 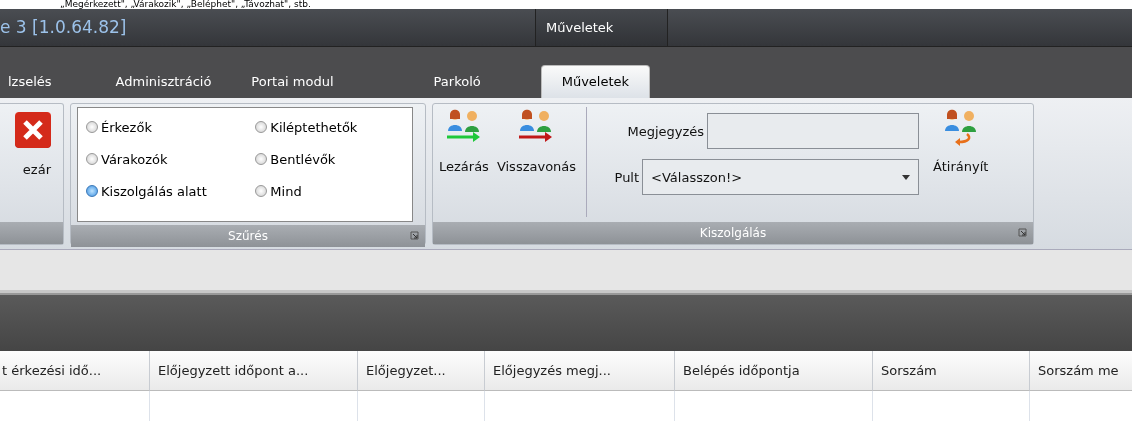 What do you see at coordinates (329, 159) in the screenshot?
I see `radio-option: Bentlévők` at bounding box center [329, 159].